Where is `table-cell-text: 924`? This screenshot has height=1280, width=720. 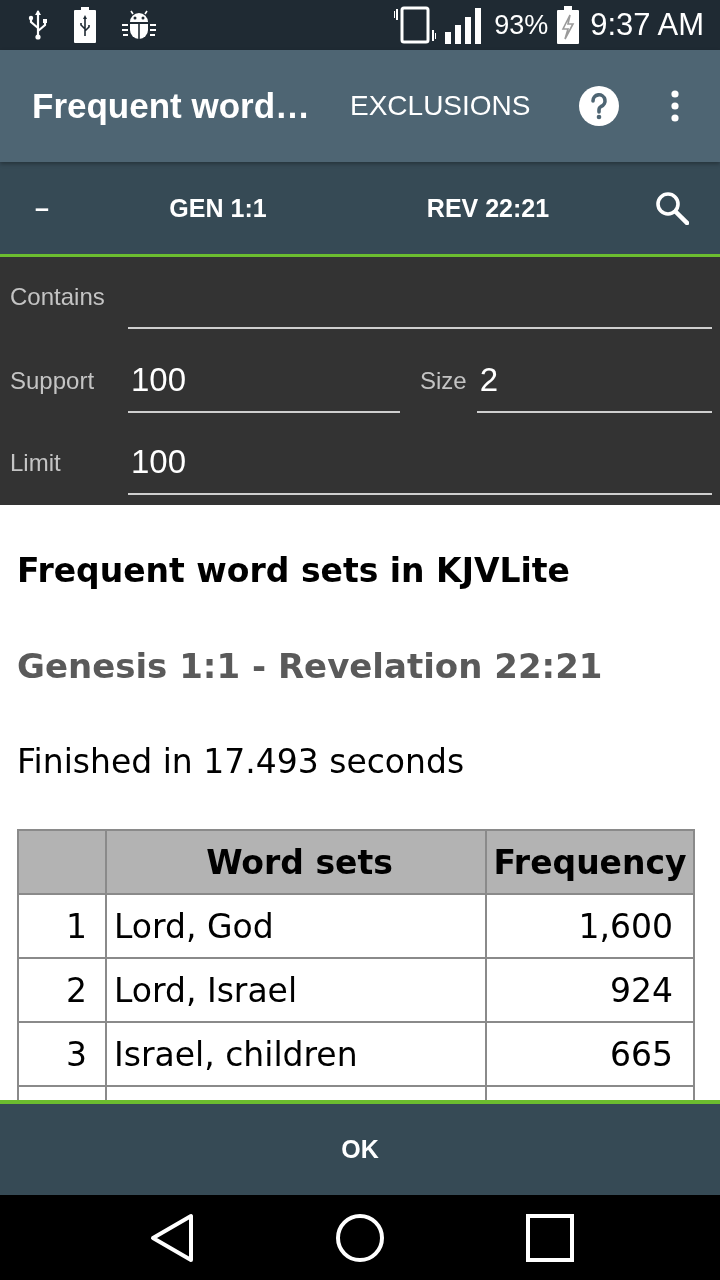
table-cell-text: 924 is located at coordinates (641, 990).